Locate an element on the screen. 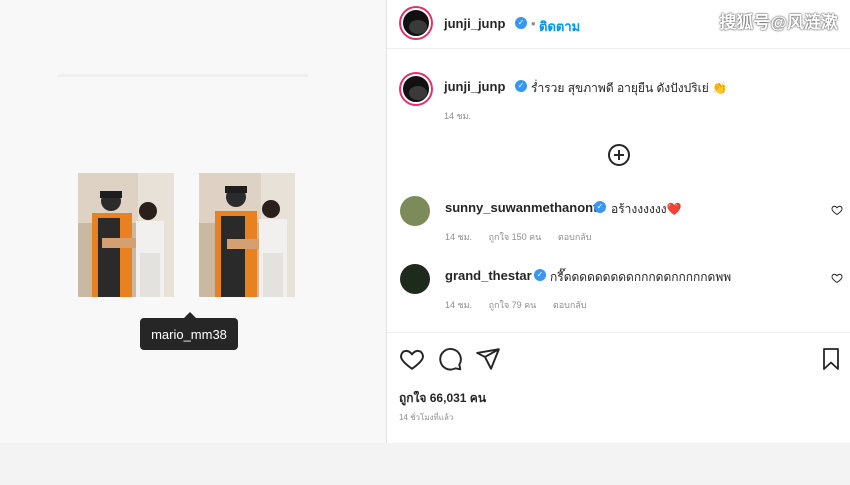  follow-button: ติดตาม is located at coordinates (559, 26).